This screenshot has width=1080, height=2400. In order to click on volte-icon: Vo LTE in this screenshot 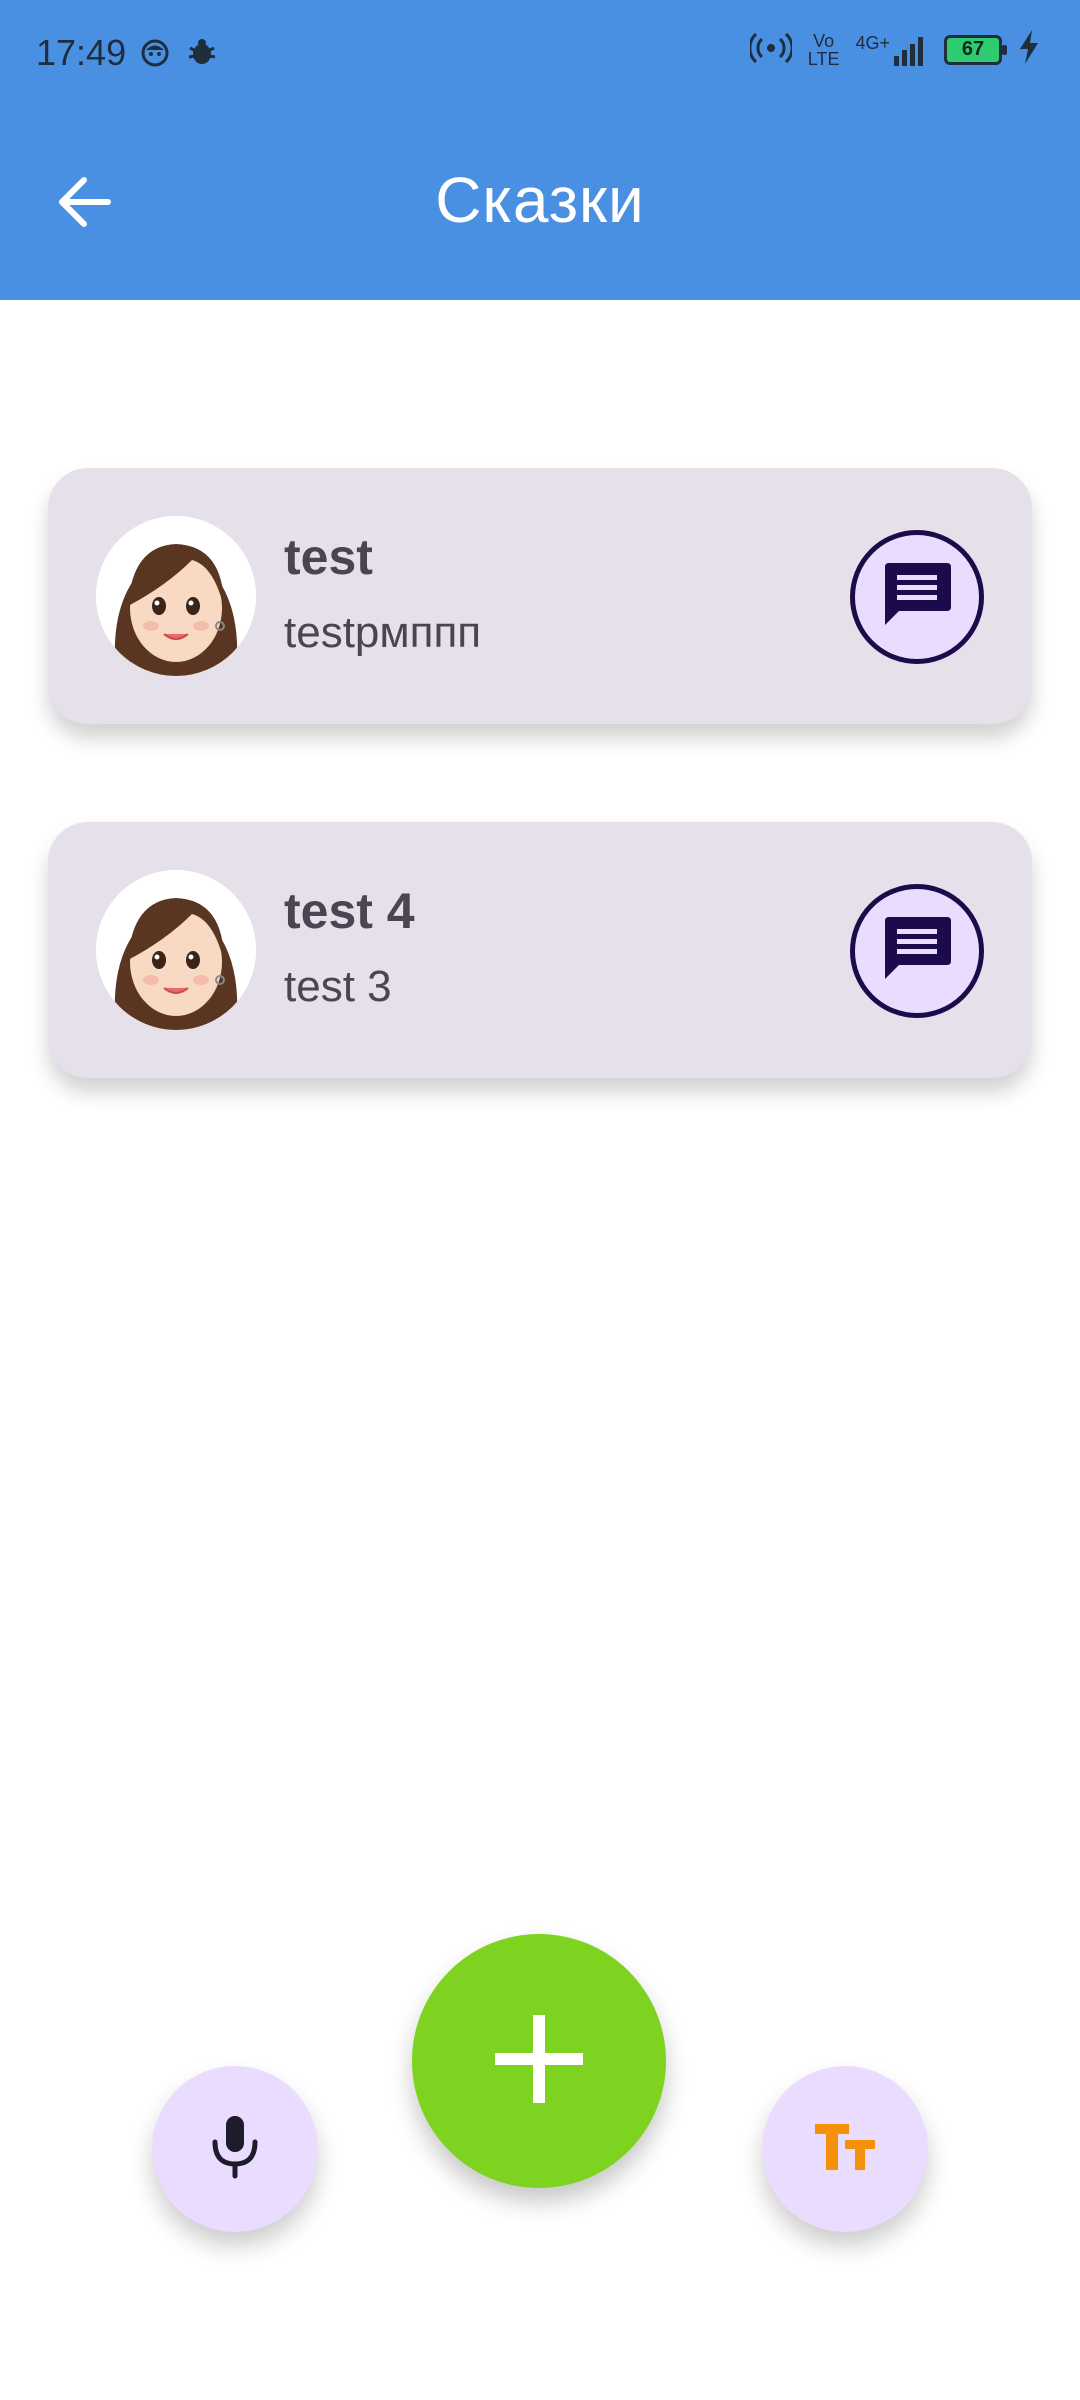, I will do `click(824, 50)`.